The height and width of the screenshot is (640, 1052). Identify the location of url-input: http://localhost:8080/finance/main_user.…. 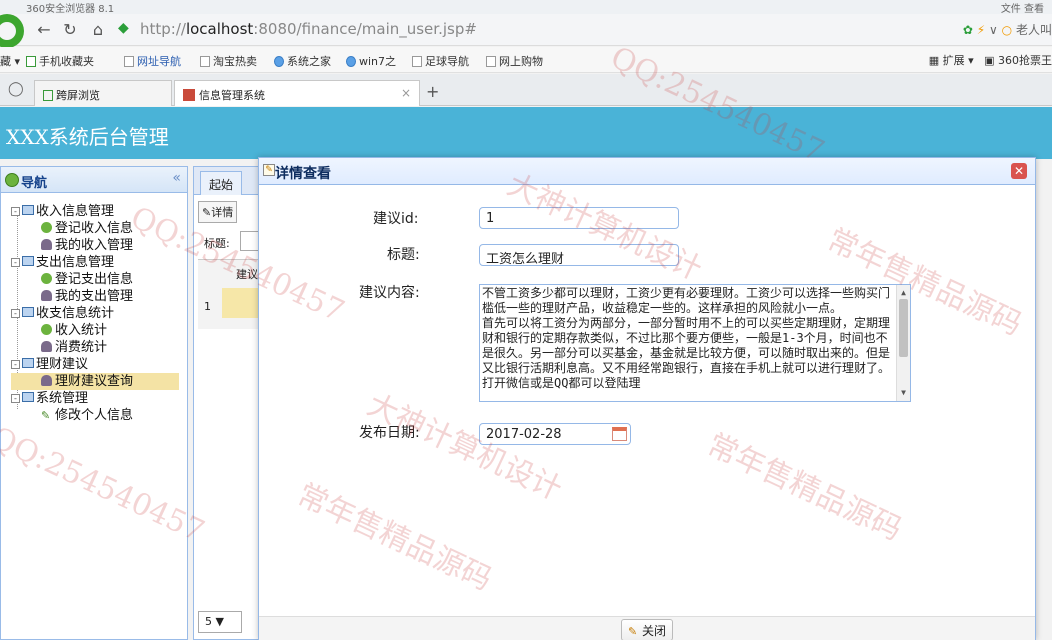
(308, 29).